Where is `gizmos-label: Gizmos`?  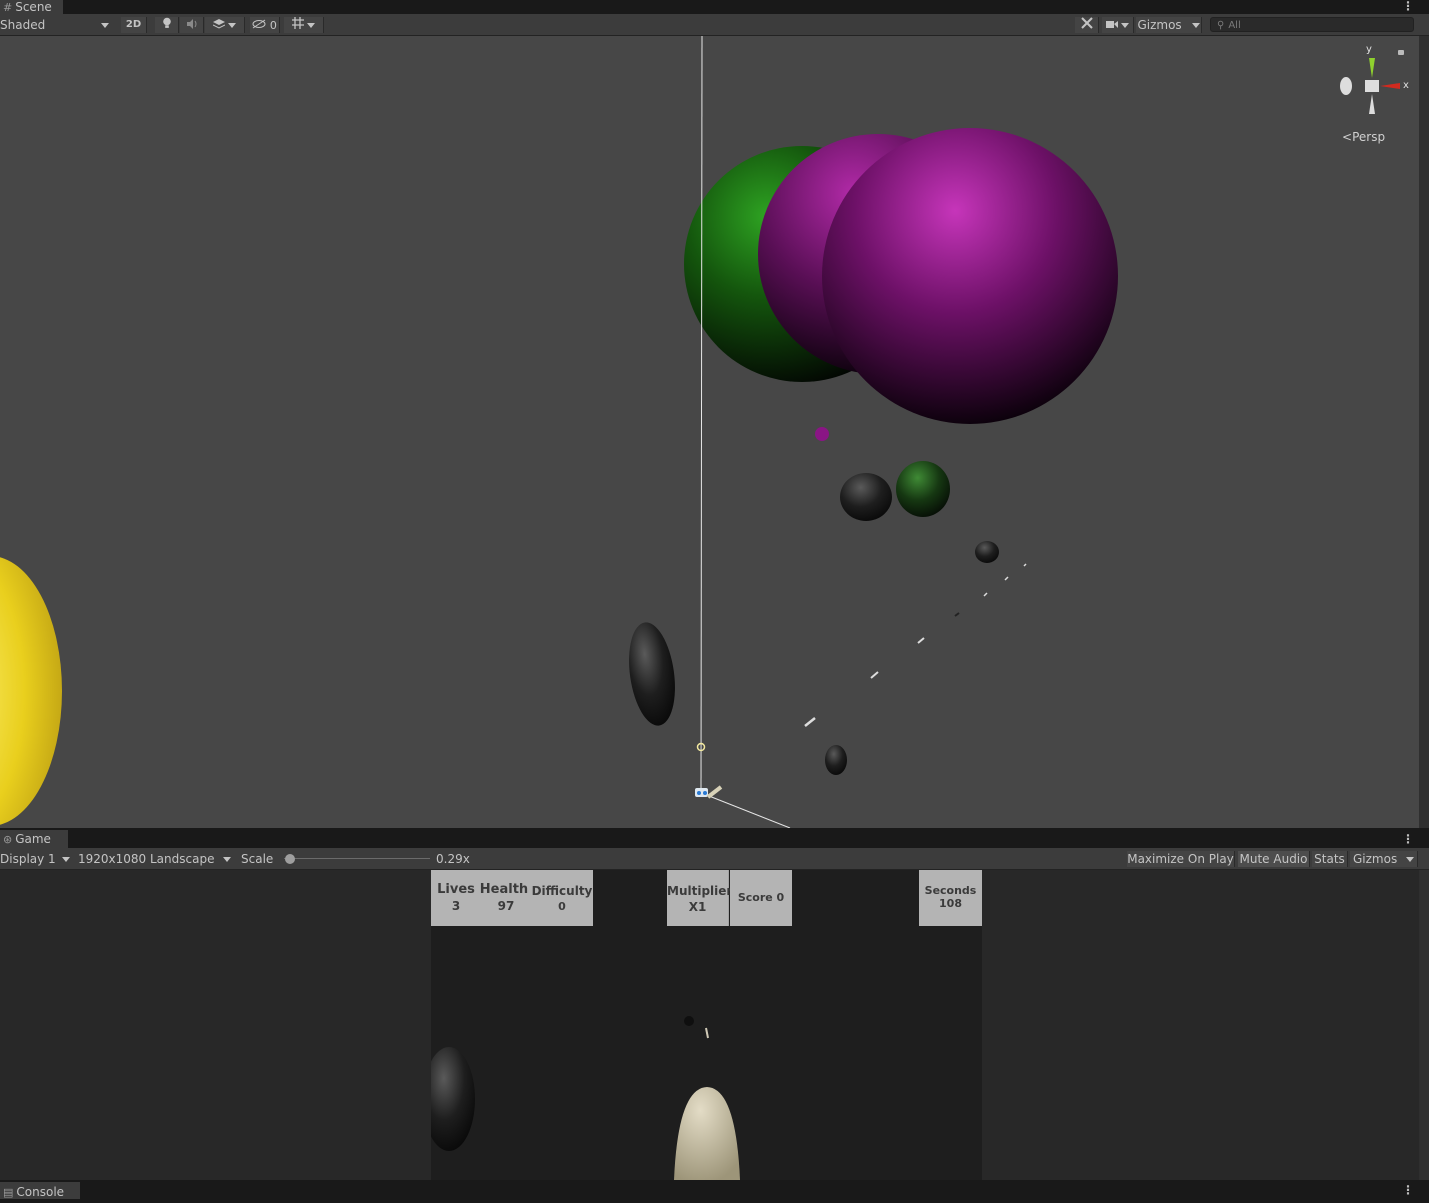
gizmos-label: Gizmos is located at coordinates (1159, 25).